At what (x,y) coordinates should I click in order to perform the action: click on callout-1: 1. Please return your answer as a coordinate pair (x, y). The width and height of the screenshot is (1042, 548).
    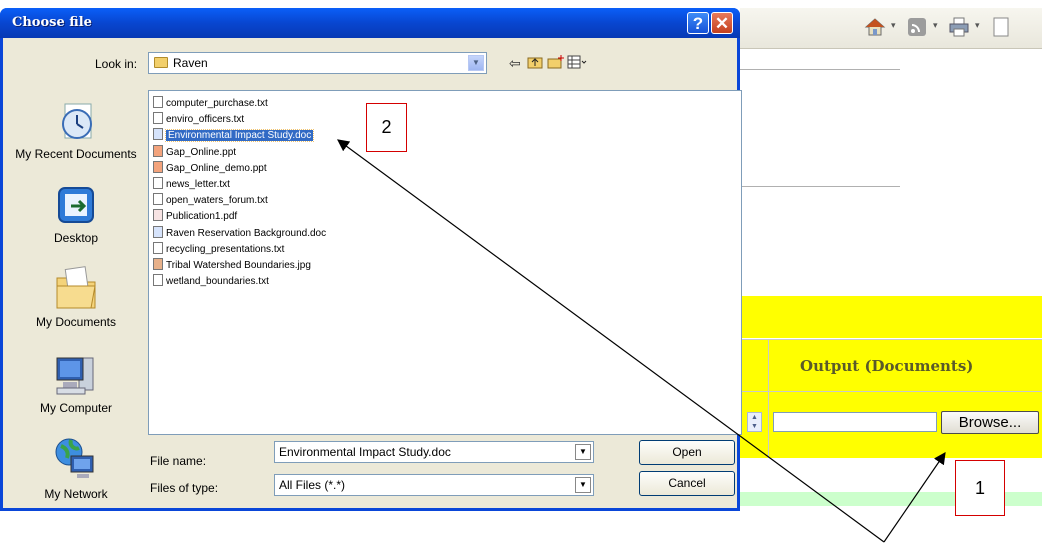
    Looking at the image, I should click on (980, 488).